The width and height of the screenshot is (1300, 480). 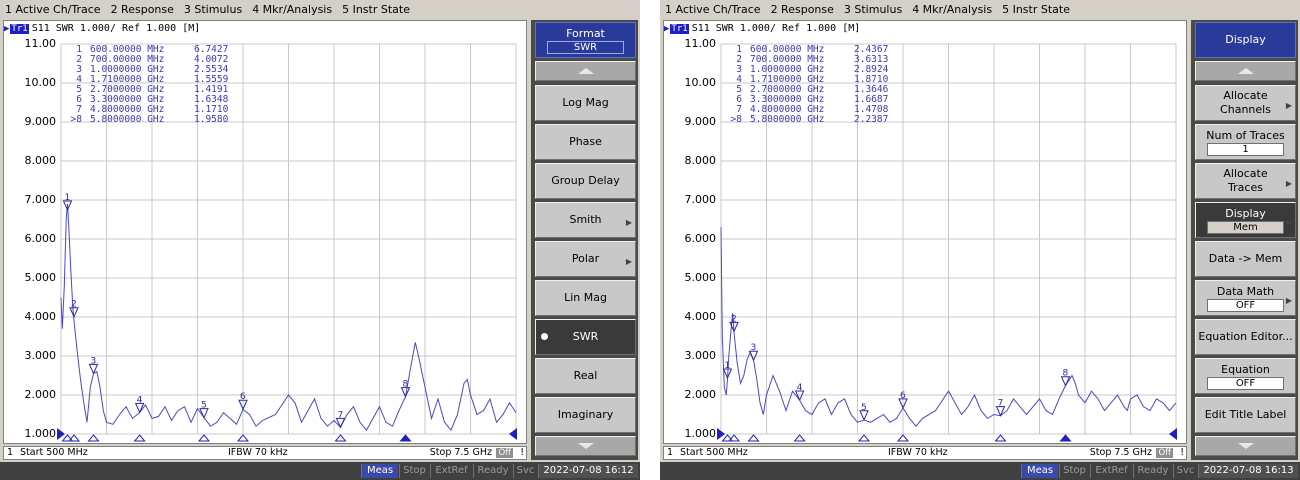 What do you see at coordinates (1245, 227) in the screenshot?
I see `softkey-value: Mem` at bounding box center [1245, 227].